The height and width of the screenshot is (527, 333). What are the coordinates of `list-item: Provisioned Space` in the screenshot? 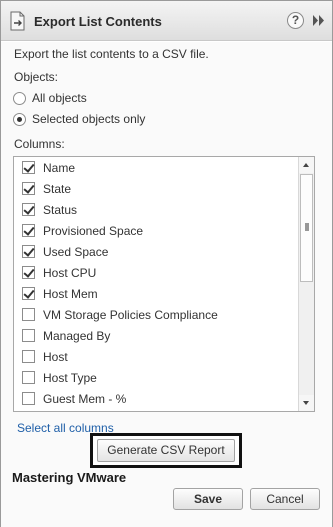 It's located at (156, 230).